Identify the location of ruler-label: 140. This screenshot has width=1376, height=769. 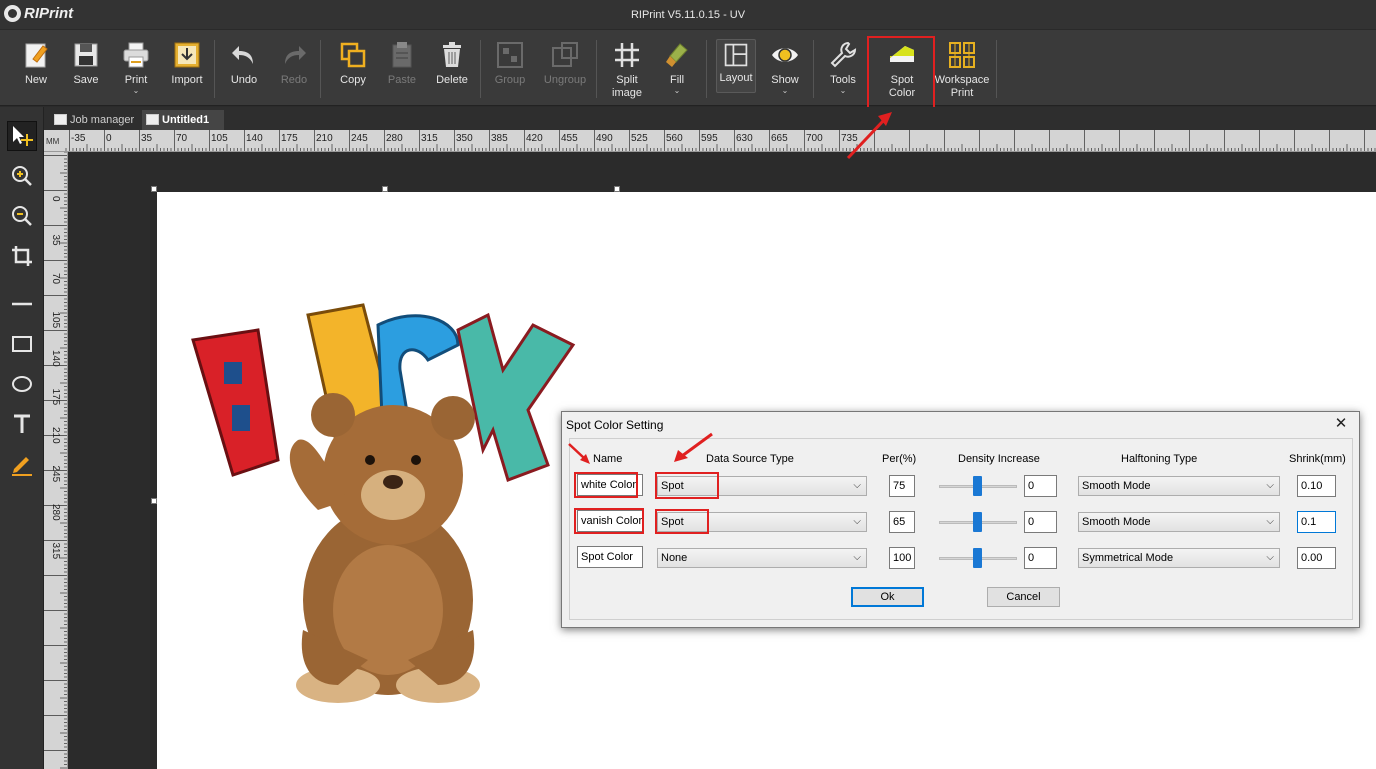
(55, 358).